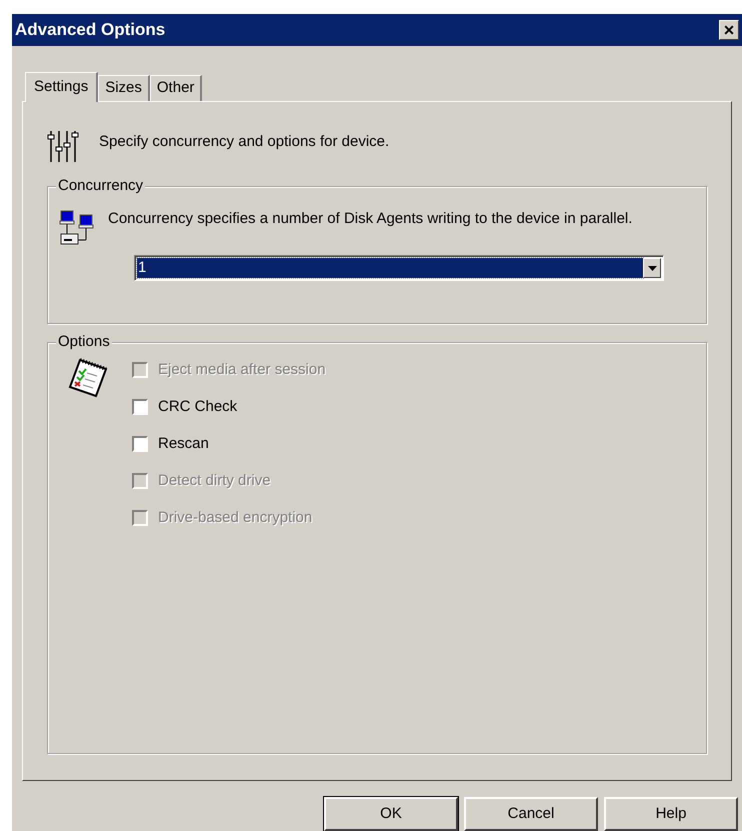 The image size is (742, 831). Describe the element at coordinates (244, 142) in the screenshot. I see `intro-text: Specify concurrency and options for device.` at that location.